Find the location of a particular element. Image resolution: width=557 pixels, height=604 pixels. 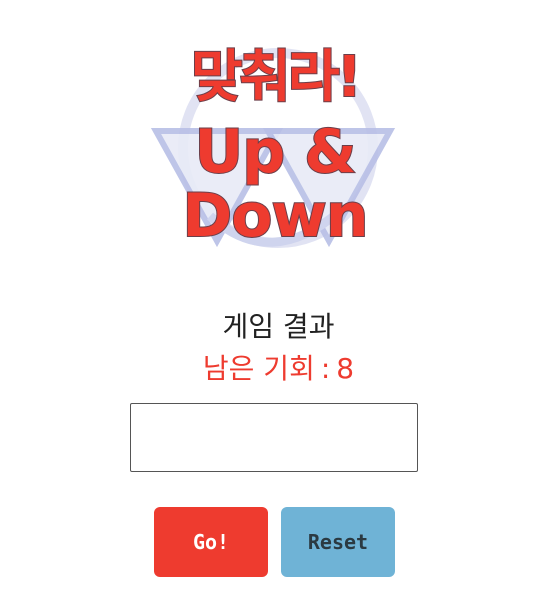

chances-count: 8 is located at coordinates (345, 368).